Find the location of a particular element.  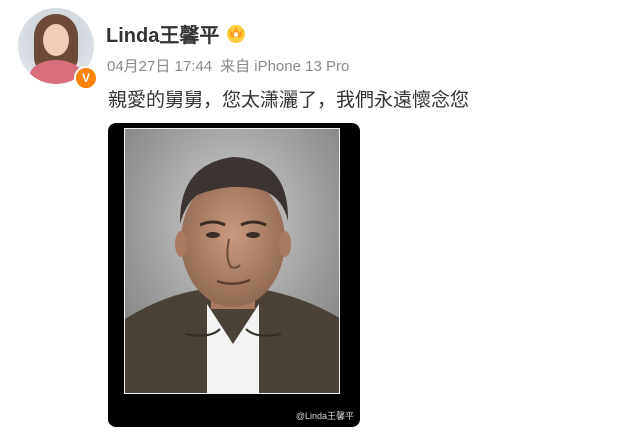

post-meta: 04月27日 17:44 来自 iPhone 13 Pro is located at coordinates (228, 65).